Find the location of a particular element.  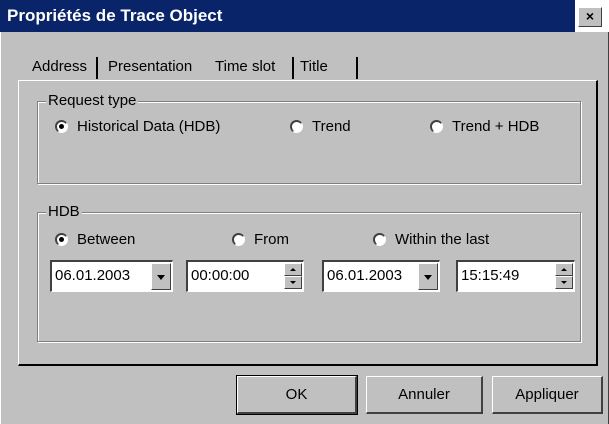

start-date-value: 06.01.2003 is located at coordinates (93, 275).